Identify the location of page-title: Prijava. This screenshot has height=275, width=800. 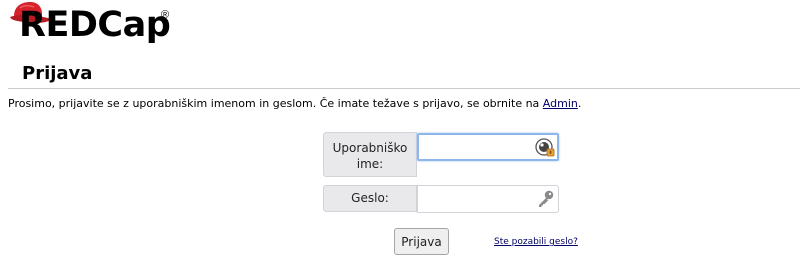
(57, 73).